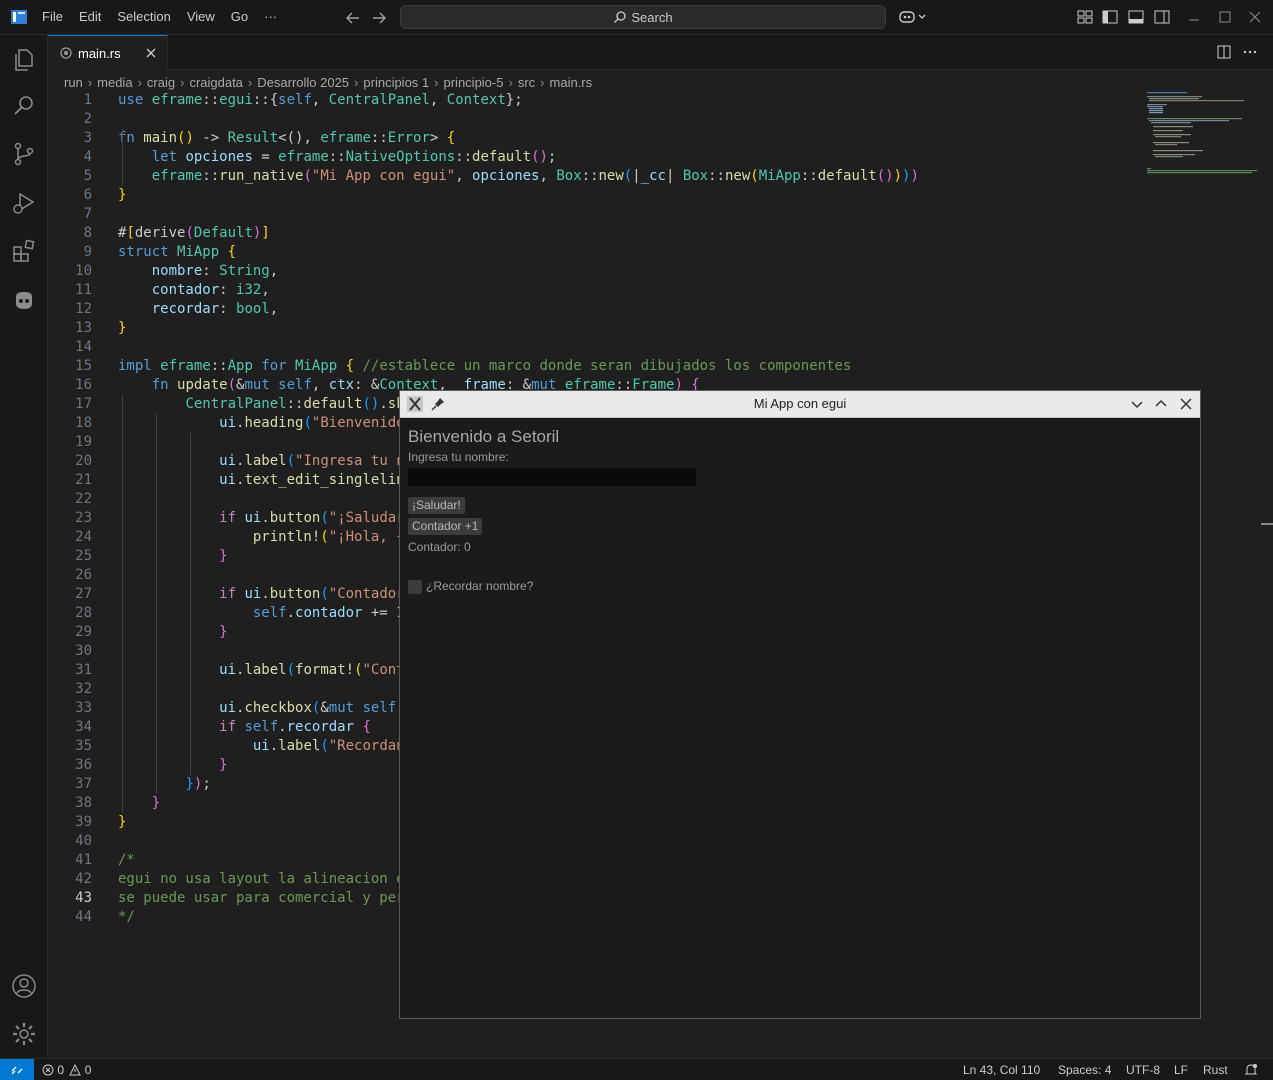  Describe the element at coordinates (800, 404) in the screenshot. I see `egui-window-titlebar: Mi App con egui` at that location.